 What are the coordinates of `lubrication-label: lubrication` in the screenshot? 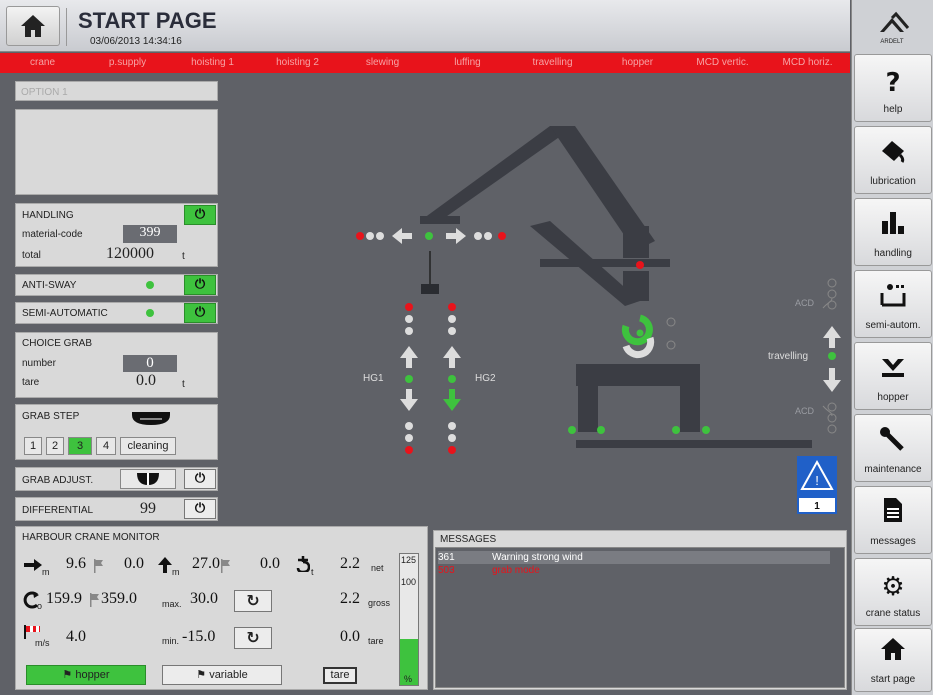 It's located at (893, 181).